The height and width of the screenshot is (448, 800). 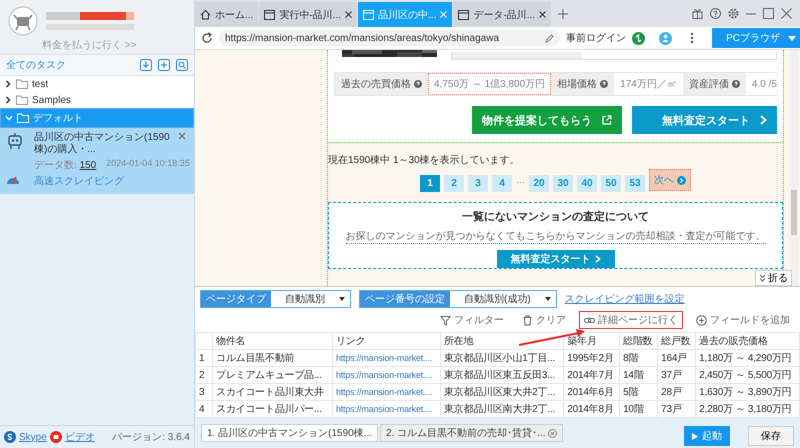 I want to click on table-cell: 2,450万 ～ 5,500万円, so click(x=748, y=375).